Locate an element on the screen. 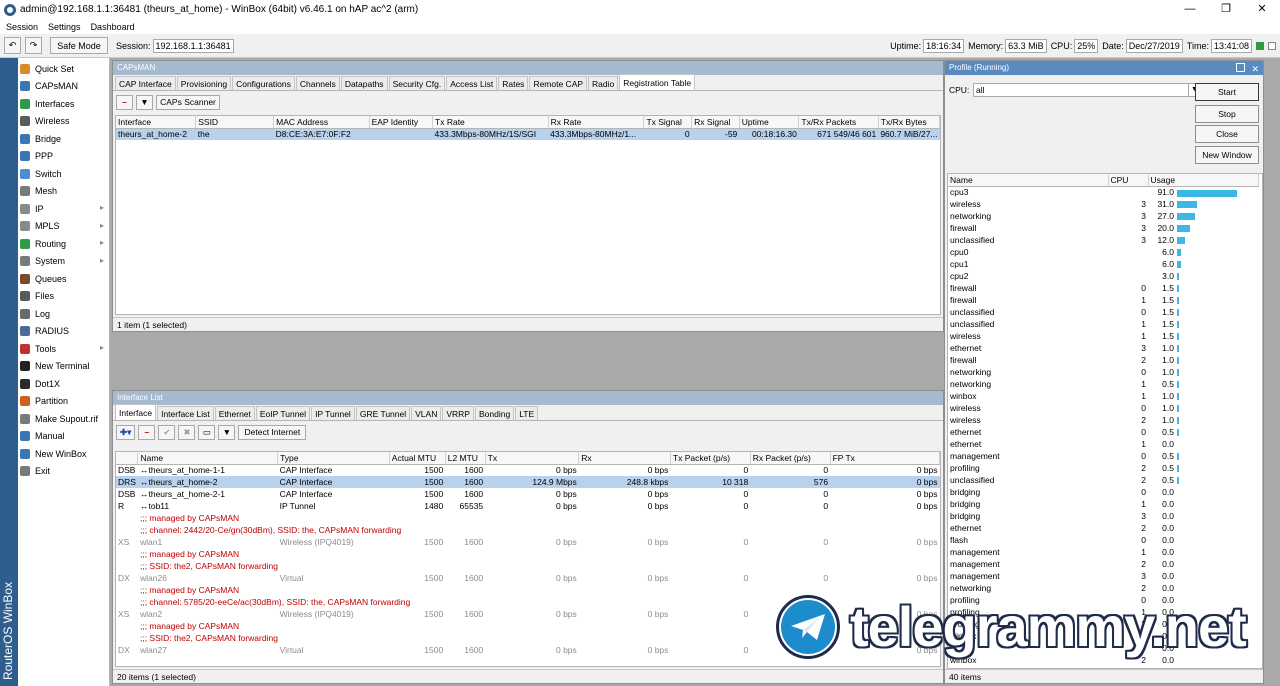 Image resolution: width=1280 pixels, height=686 pixels. table-row: management 1 0.0 is located at coordinates (1103, 552).